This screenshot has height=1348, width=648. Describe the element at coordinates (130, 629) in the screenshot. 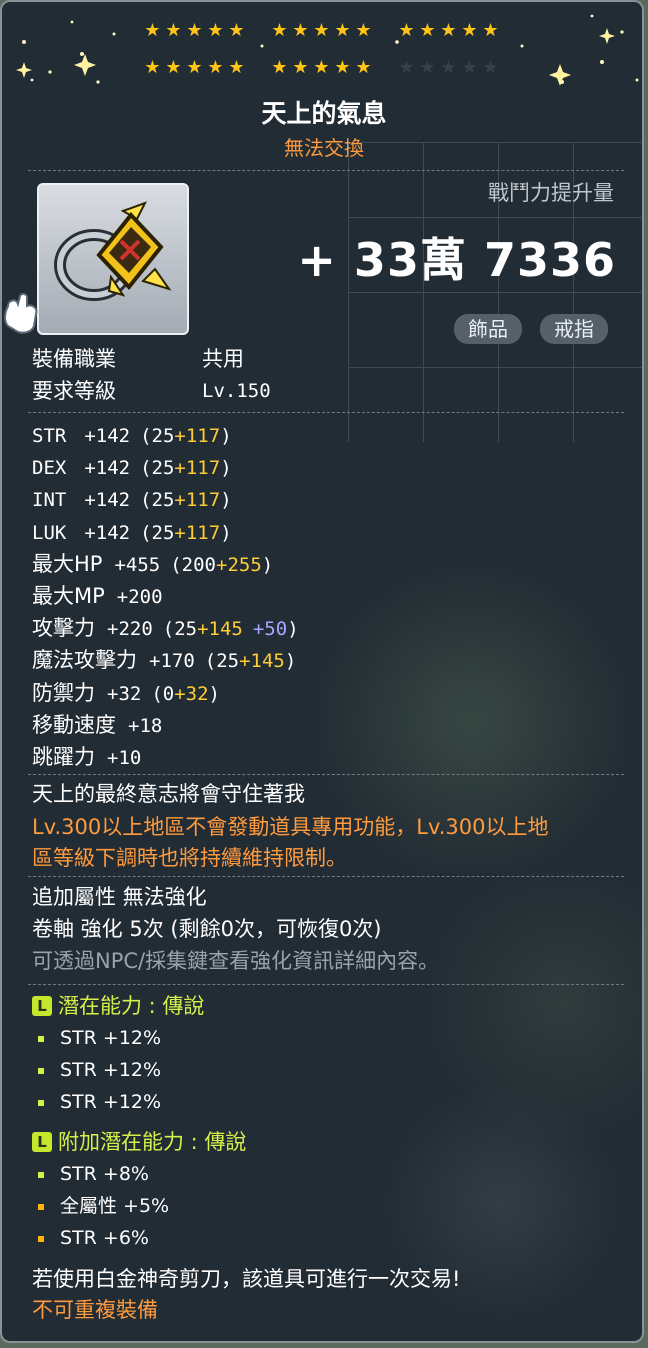

I see `stat-total: +220` at that location.